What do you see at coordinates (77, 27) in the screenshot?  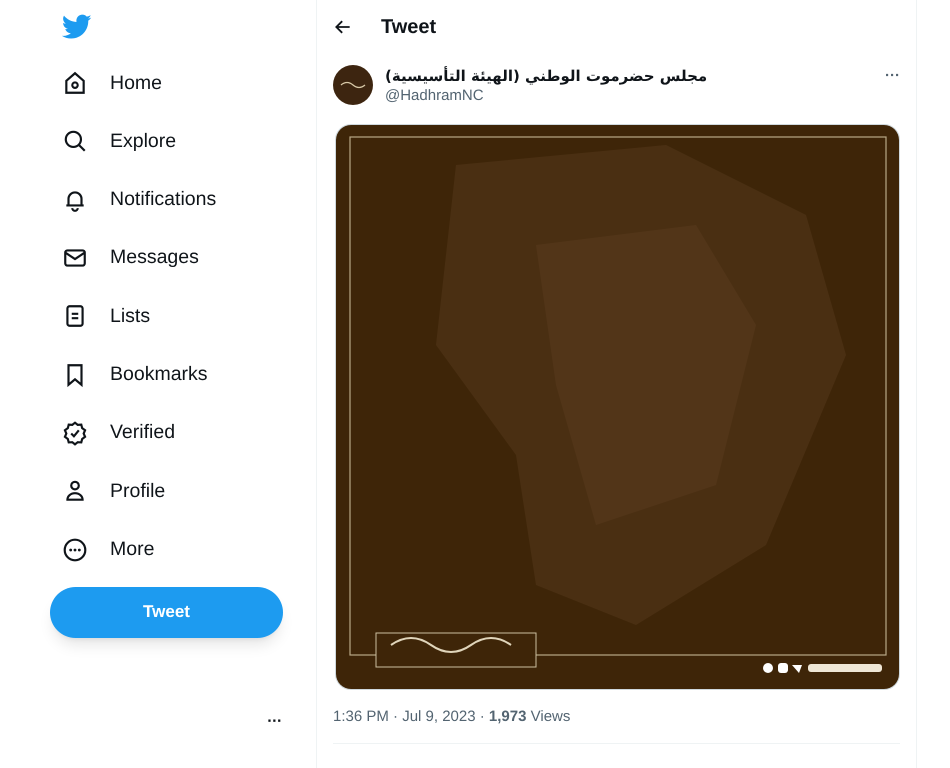 I see `bird-logo-icon` at bounding box center [77, 27].